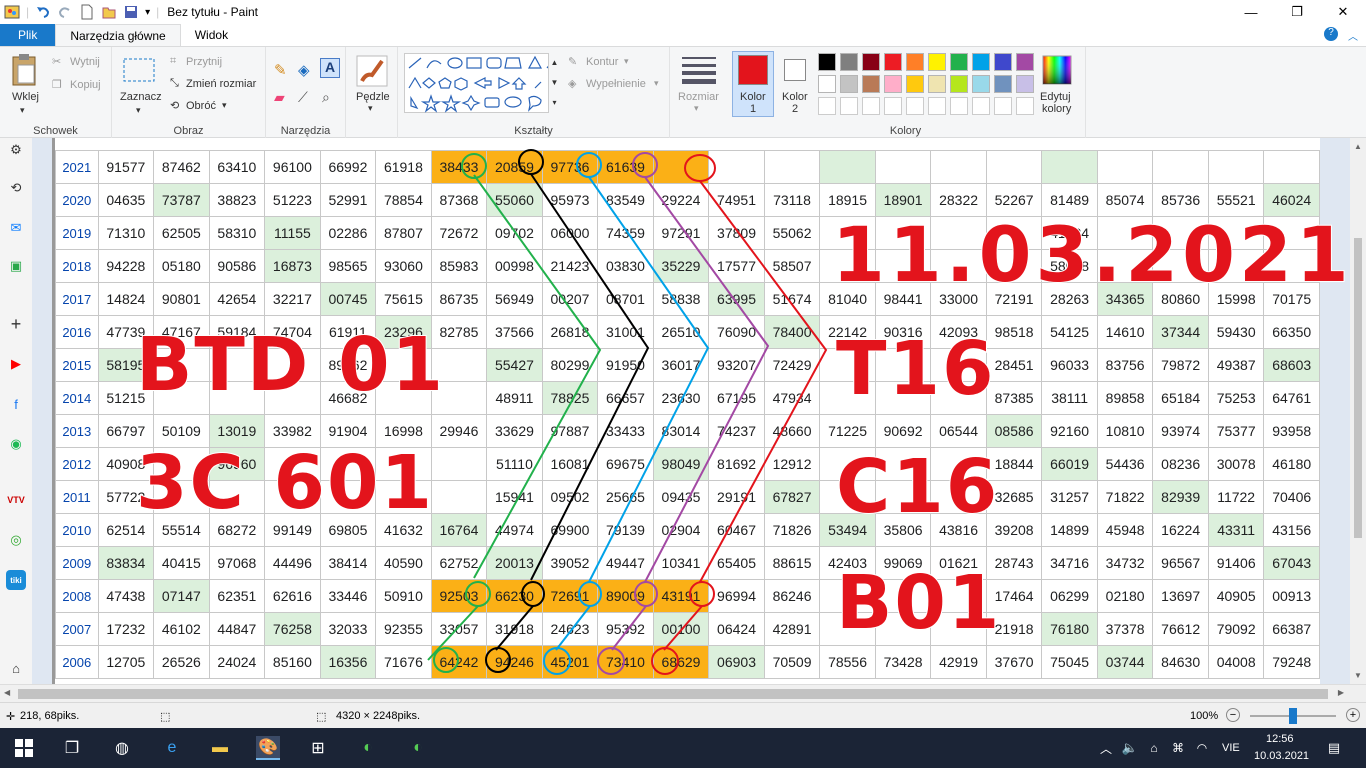 The width and height of the screenshot is (1366, 768). I want to click on size-button: Rozmiar, so click(698, 97).